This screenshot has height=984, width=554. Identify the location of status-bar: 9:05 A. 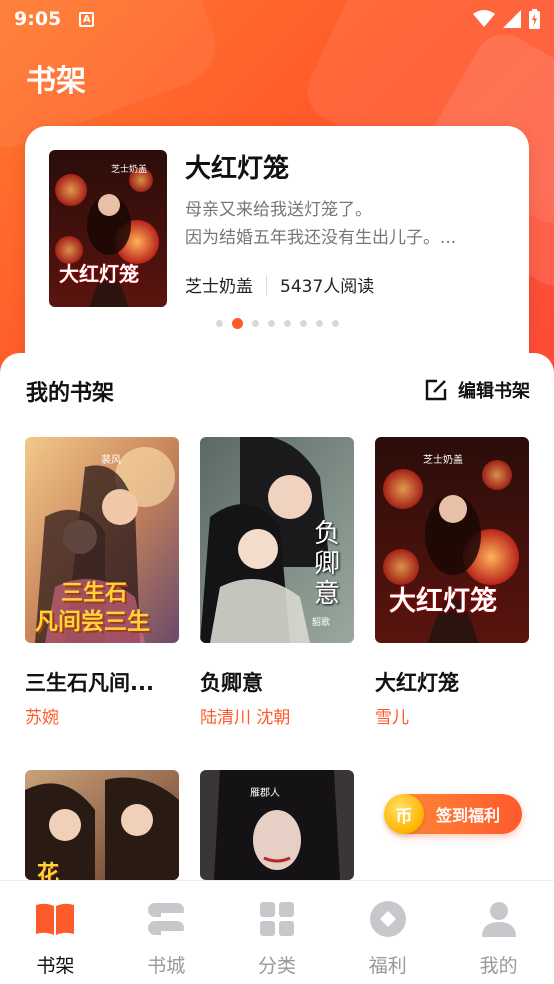
(277, 19).